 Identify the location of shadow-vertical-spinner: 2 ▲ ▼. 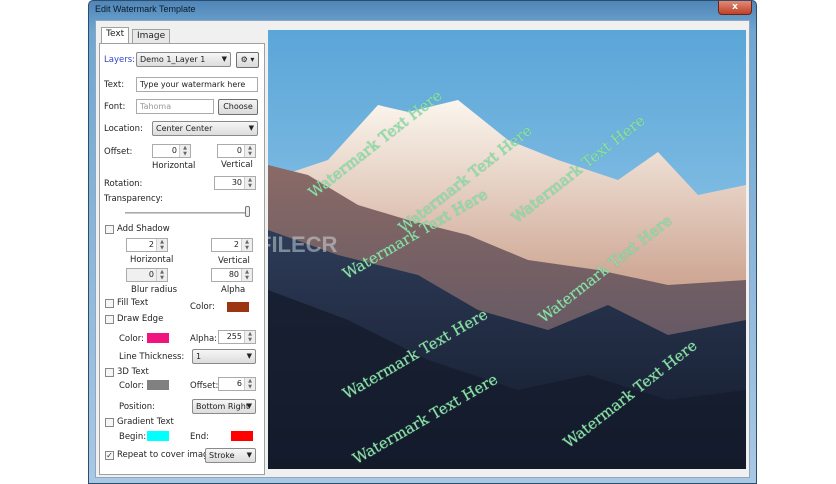
(232, 245).